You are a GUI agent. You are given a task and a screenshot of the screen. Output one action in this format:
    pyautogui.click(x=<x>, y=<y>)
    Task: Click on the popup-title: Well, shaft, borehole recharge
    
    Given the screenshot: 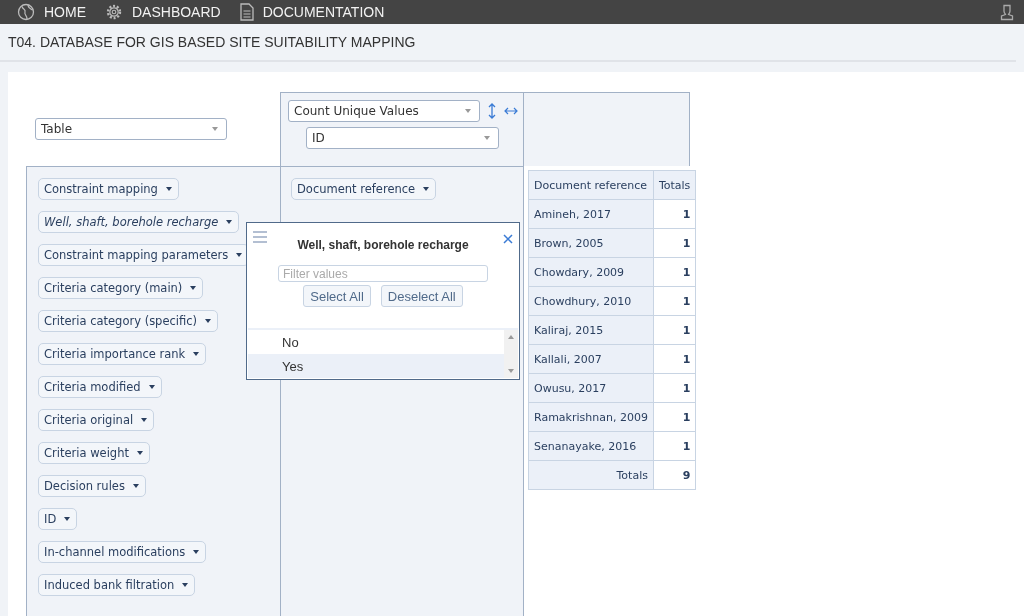 What is the action you would take?
    pyautogui.click(x=383, y=245)
    